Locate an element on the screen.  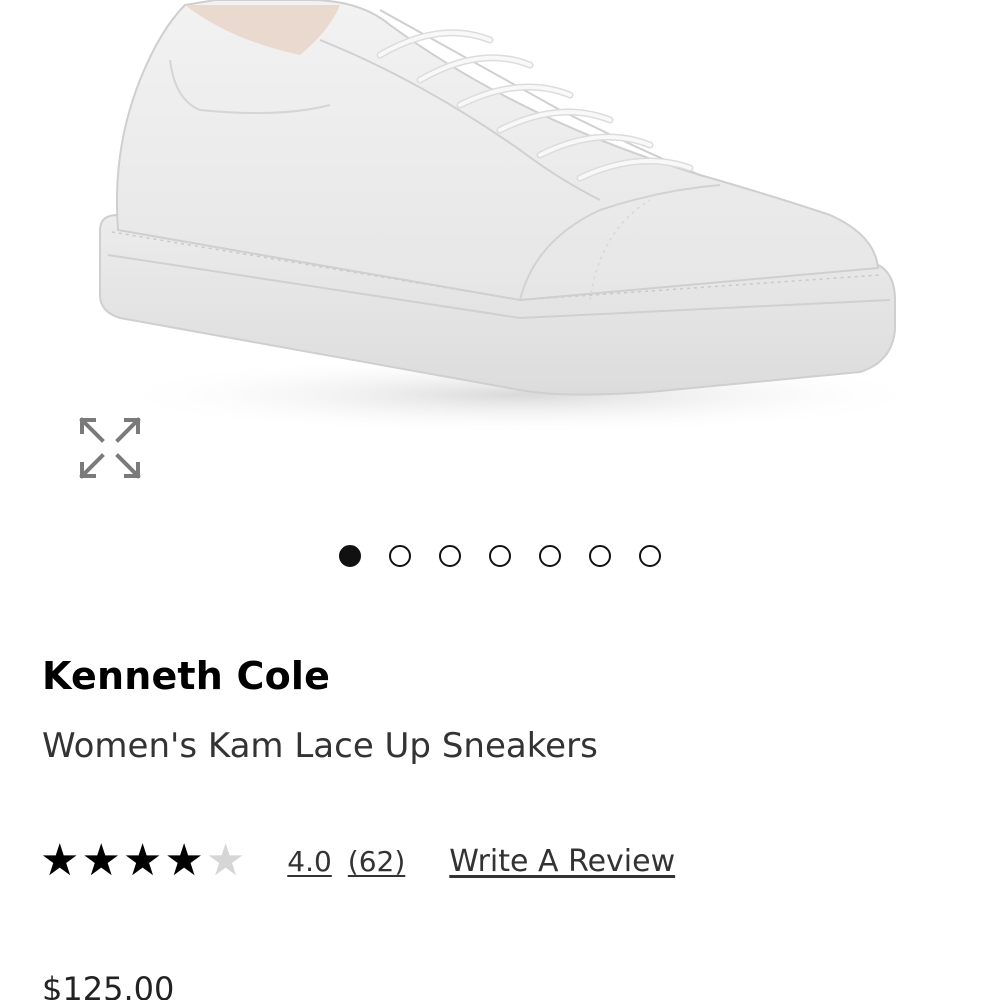
rating-row: ★ ★ ★ ★ ★ 4.0 (62) Write A Review is located at coordinates (357, 861).